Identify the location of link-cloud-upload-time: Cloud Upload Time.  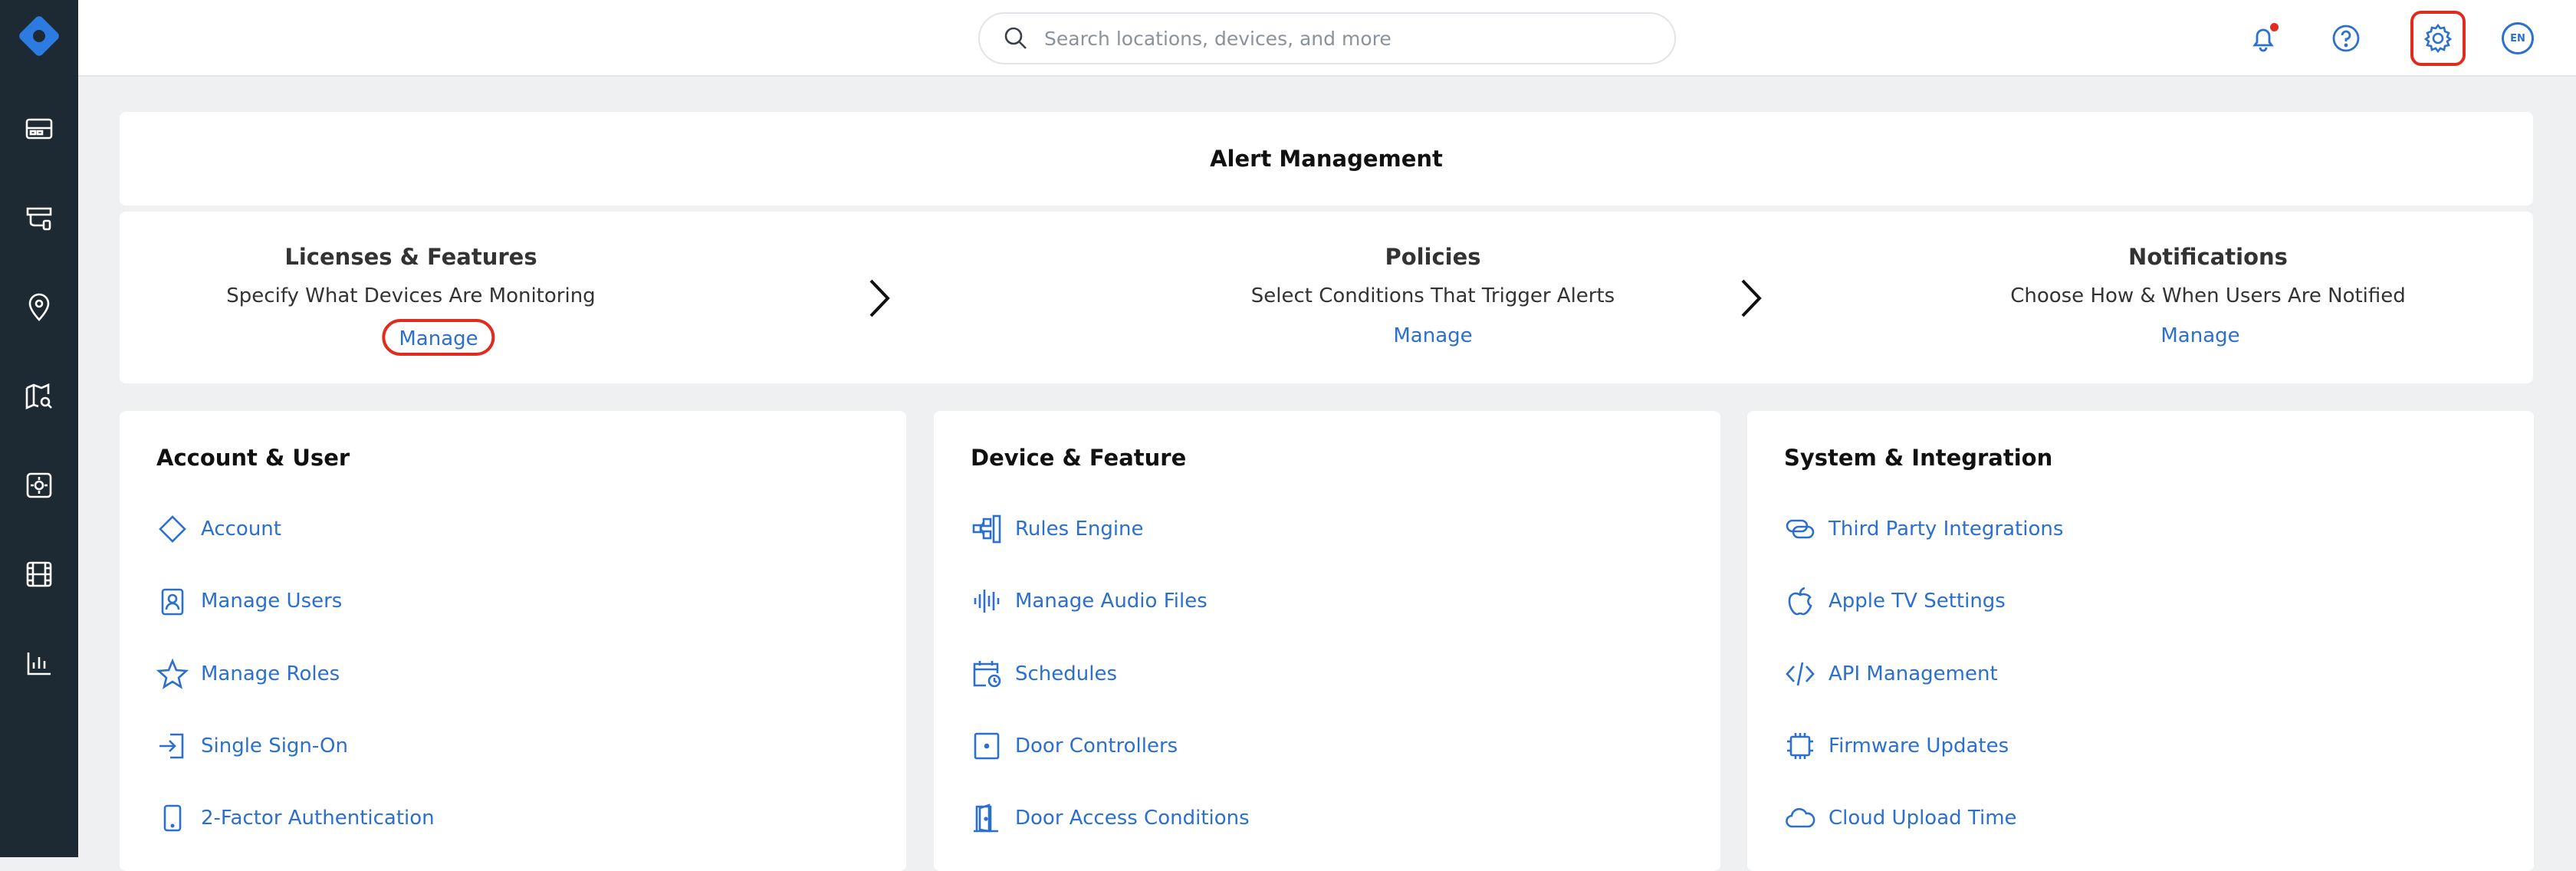
(1901, 818).